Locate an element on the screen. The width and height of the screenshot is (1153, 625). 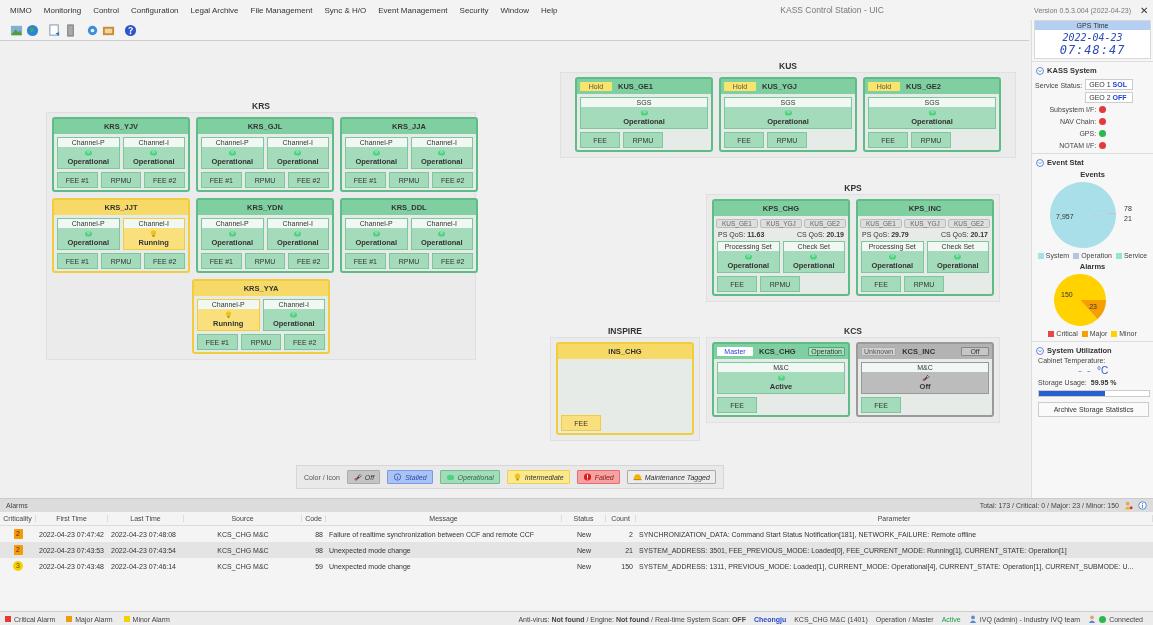
image-icon is located at coordinates (16, 30).